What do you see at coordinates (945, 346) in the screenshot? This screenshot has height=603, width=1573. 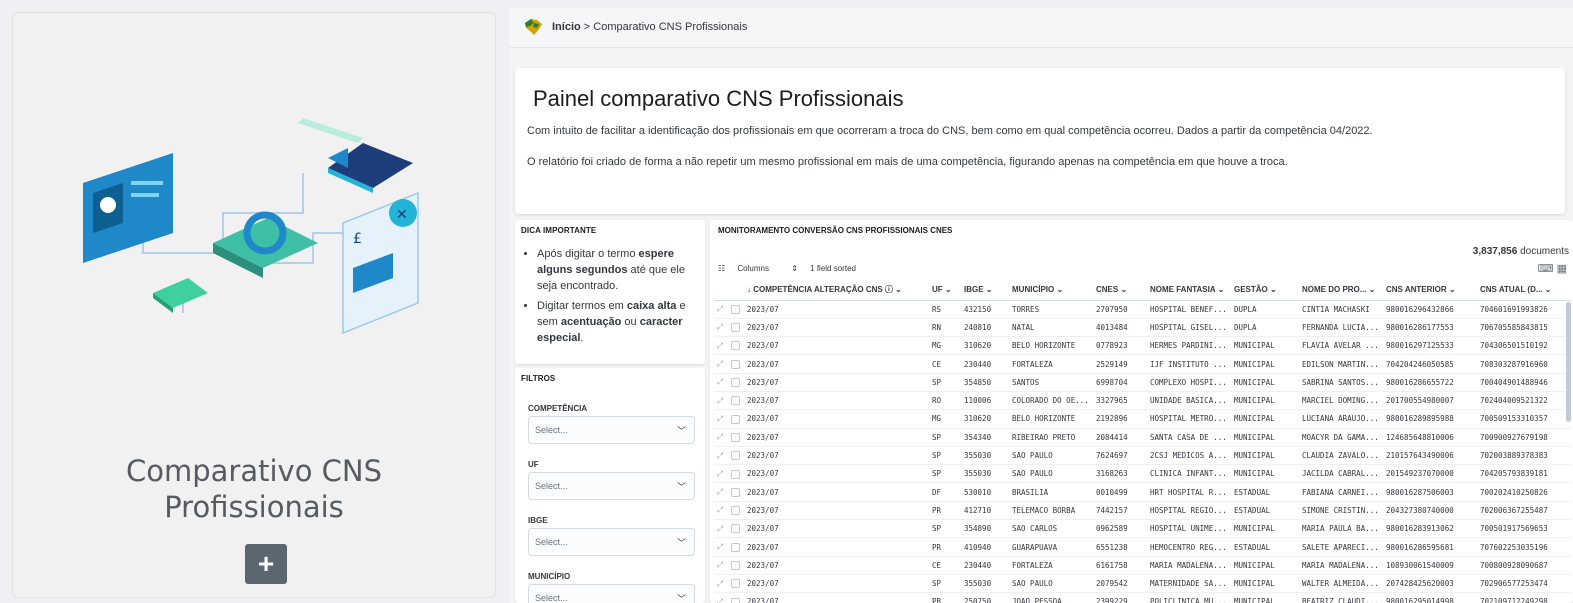 I see `table-cell: MG` at bounding box center [945, 346].